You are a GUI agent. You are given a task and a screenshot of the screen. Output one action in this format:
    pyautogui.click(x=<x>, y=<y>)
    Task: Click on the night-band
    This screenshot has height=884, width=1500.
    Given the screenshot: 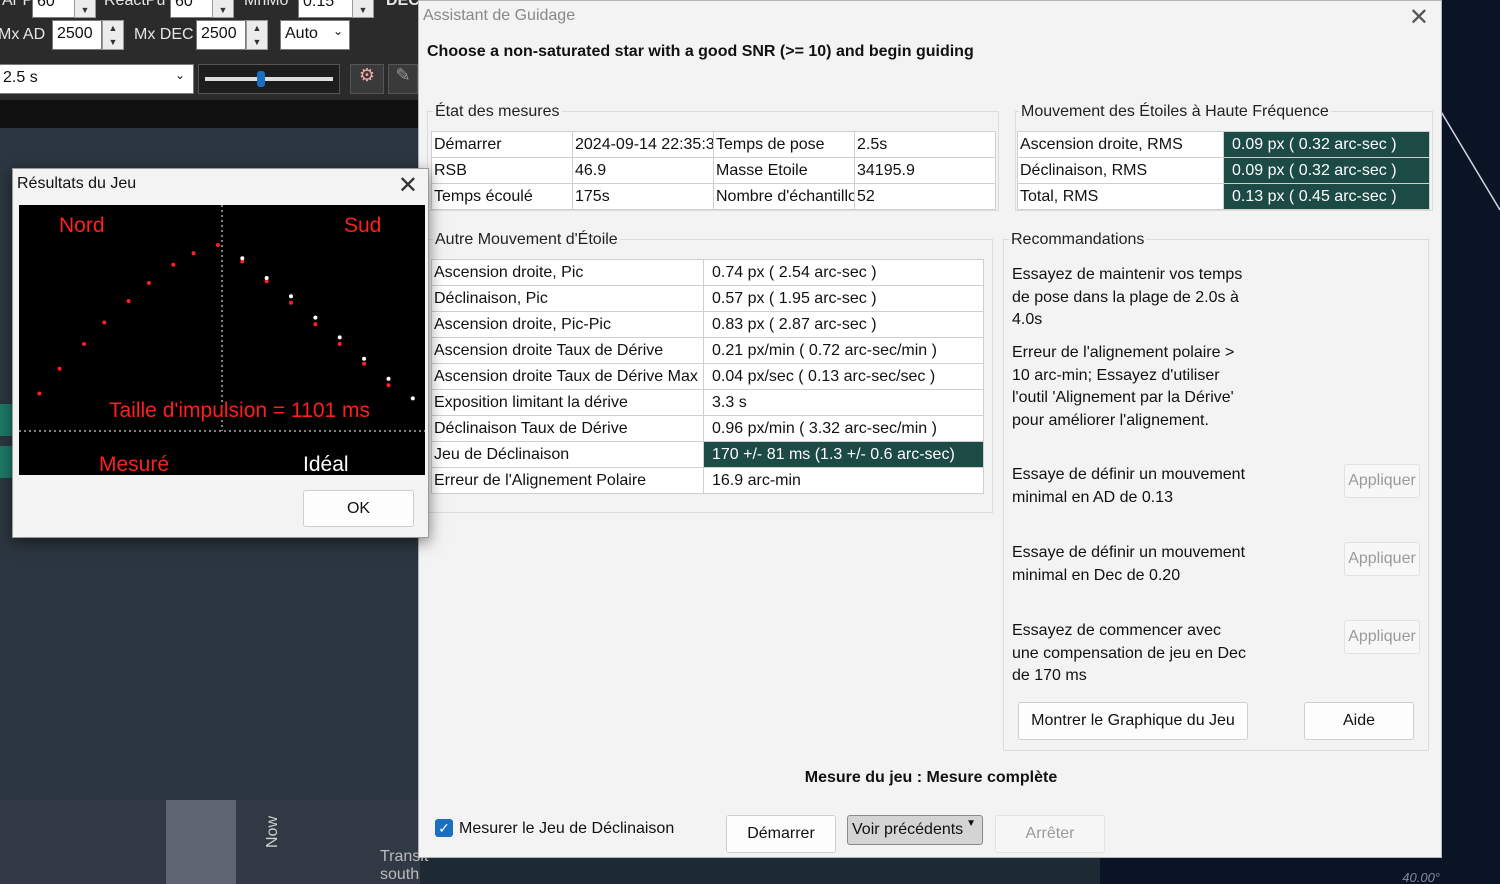 What is the action you would take?
    pyautogui.click(x=201, y=842)
    